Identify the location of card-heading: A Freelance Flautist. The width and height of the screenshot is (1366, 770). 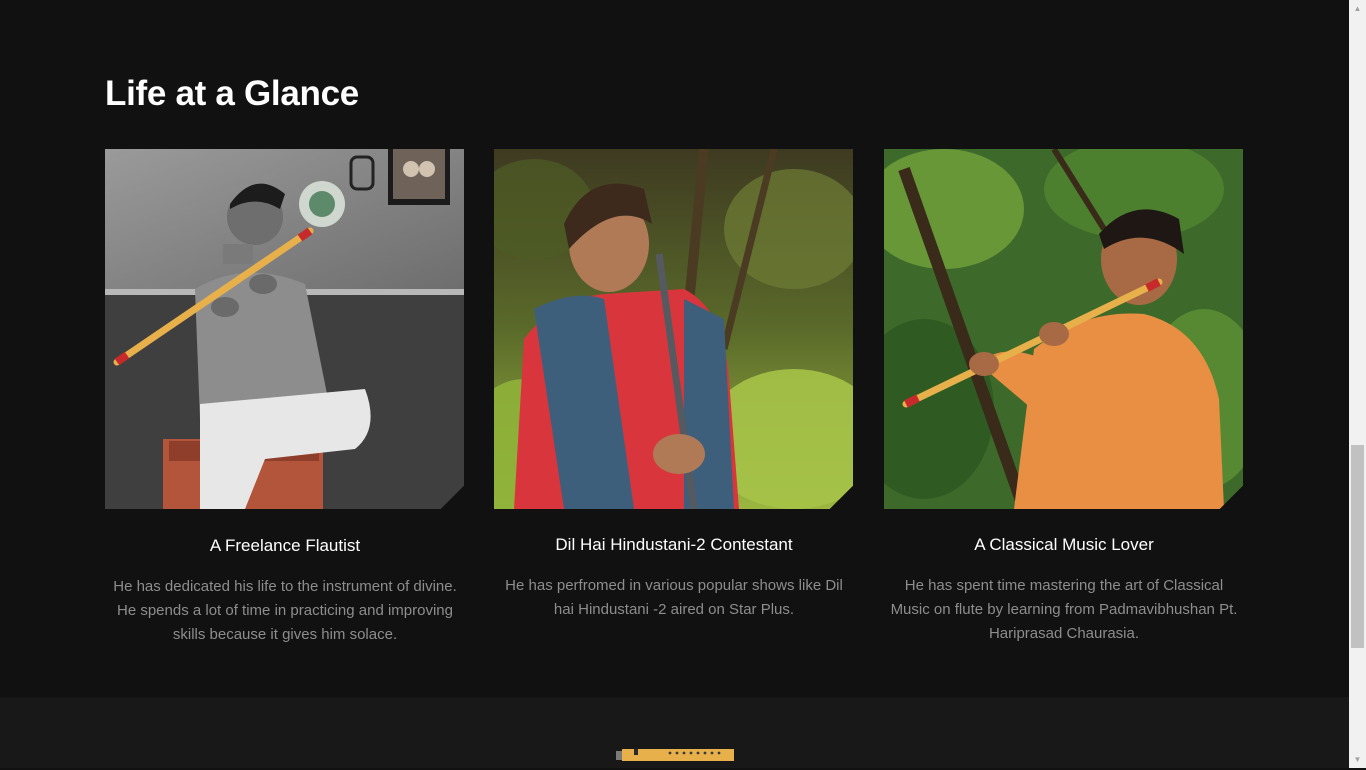
(285, 545).